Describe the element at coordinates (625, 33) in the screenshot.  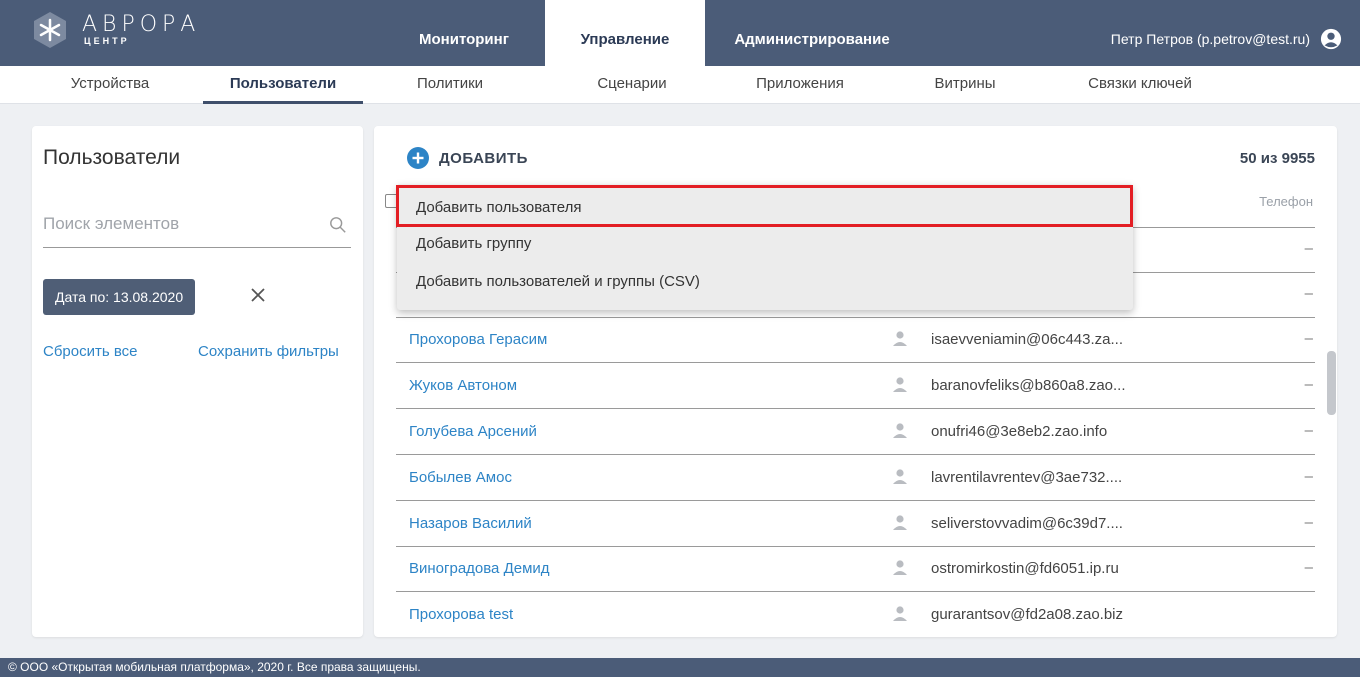
I see `tab-management: Управление` at that location.